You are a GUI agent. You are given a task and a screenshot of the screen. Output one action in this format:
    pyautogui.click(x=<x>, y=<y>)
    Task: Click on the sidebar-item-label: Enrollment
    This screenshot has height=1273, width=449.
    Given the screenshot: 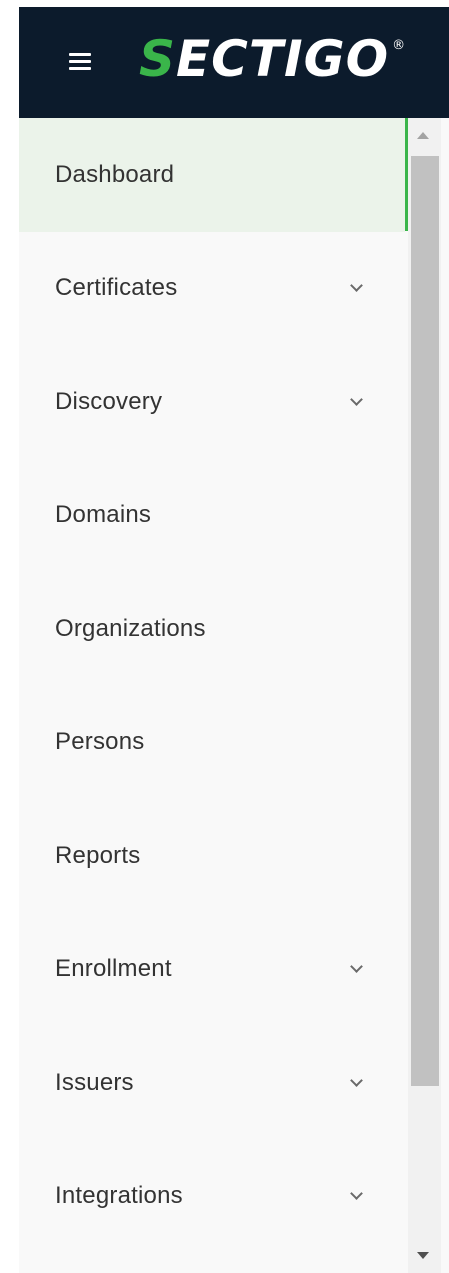 What is the action you would take?
    pyautogui.click(x=113, y=969)
    